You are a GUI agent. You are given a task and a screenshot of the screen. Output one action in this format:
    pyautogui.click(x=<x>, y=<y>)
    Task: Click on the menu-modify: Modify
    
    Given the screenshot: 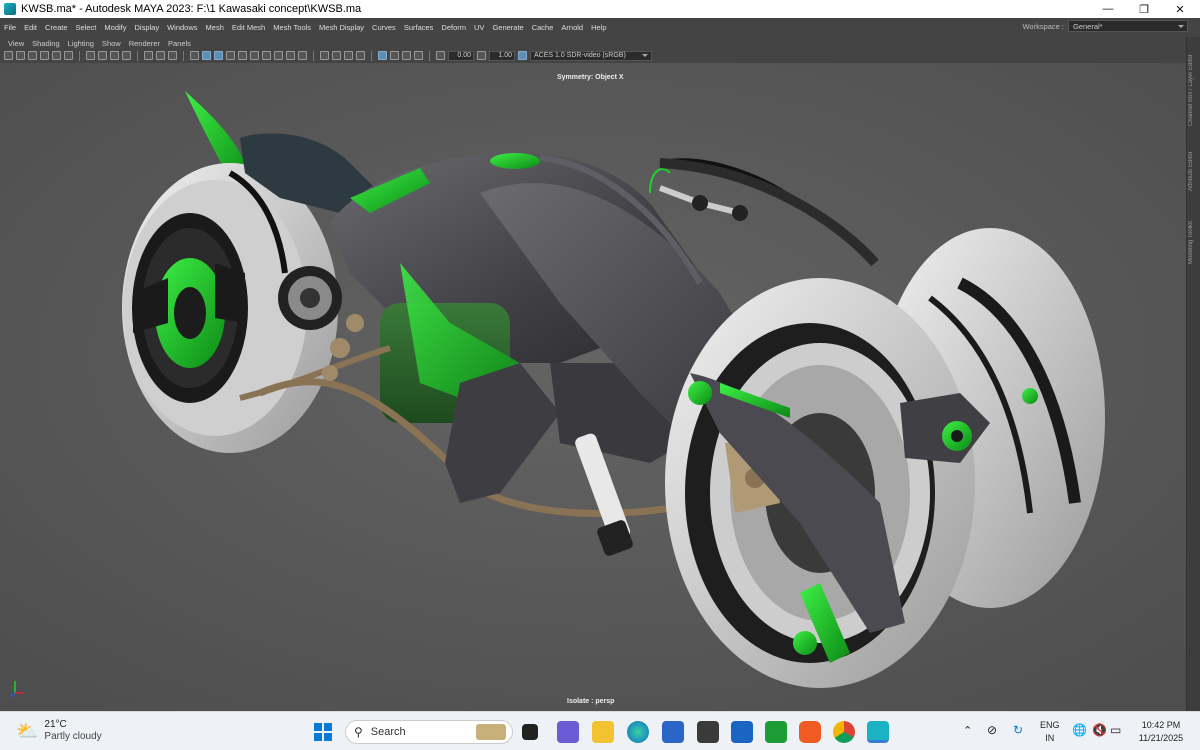 What is the action you would take?
    pyautogui.click(x=115, y=27)
    